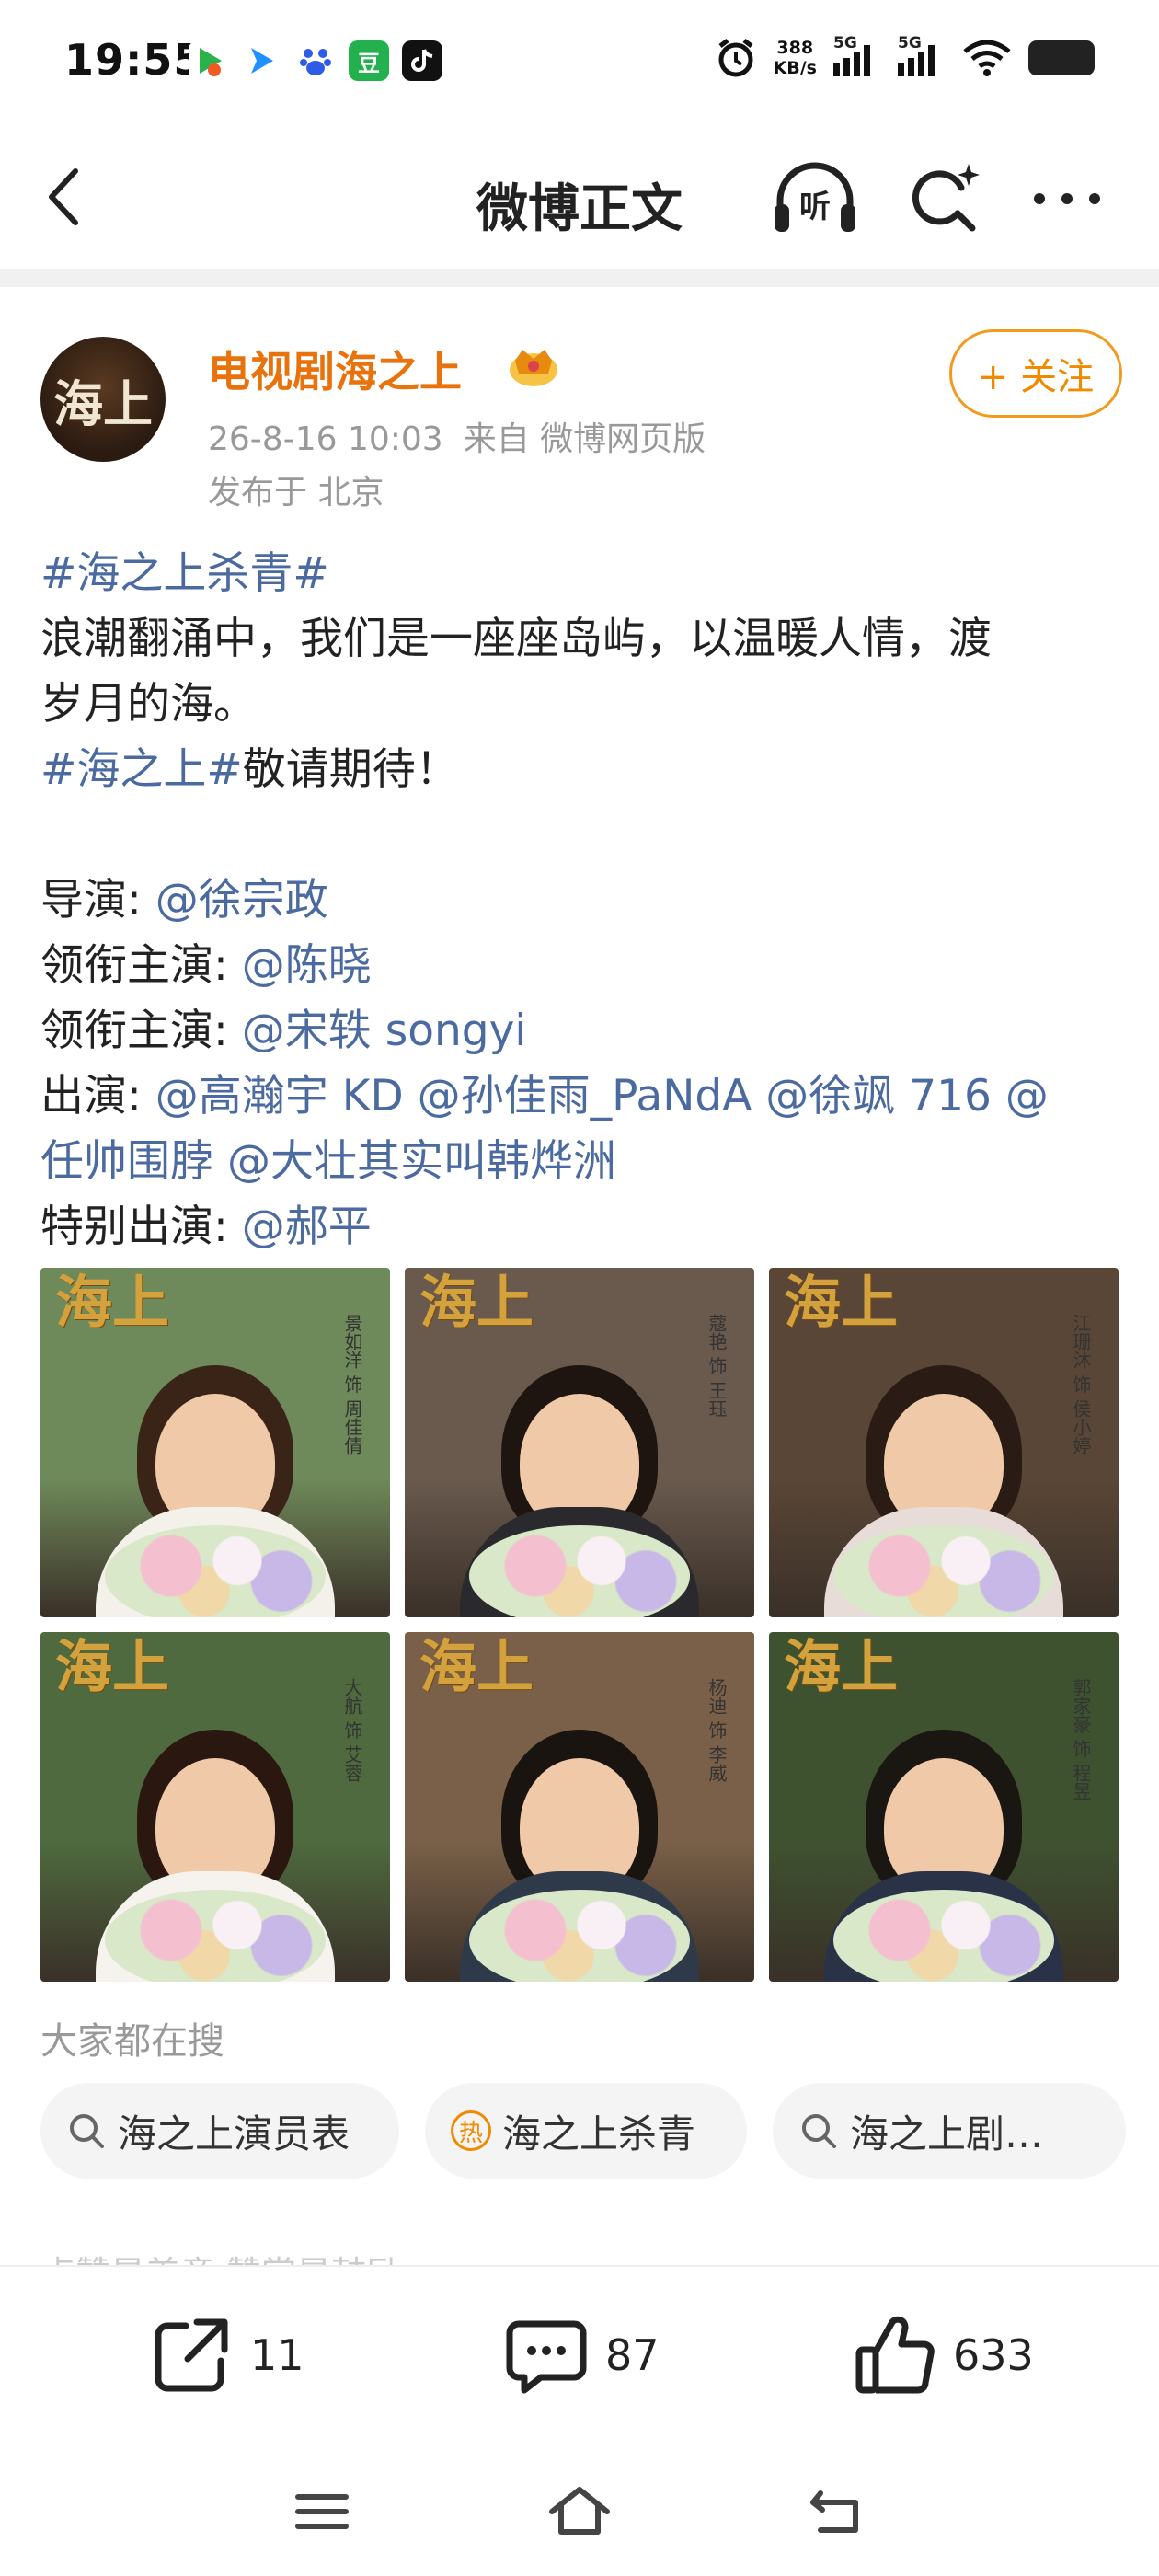  What do you see at coordinates (944, 1442) in the screenshot?
I see `post-photo: 海上江珊沐 饰 侯小婷` at bounding box center [944, 1442].